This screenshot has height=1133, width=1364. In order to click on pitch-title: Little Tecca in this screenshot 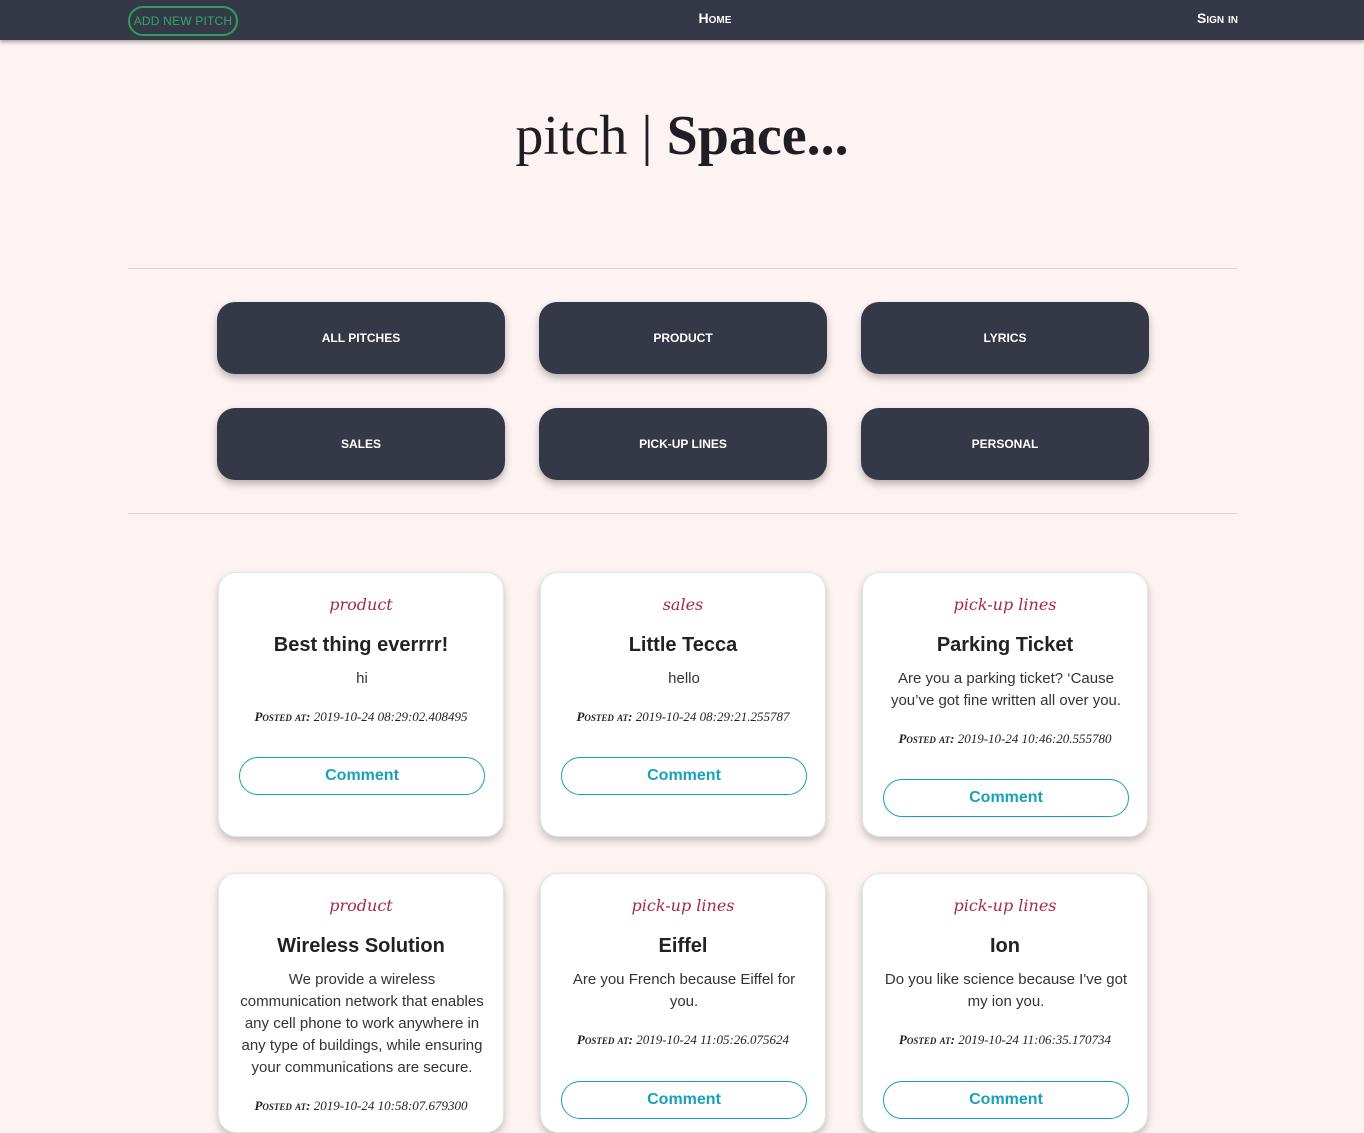, I will do `click(683, 645)`.